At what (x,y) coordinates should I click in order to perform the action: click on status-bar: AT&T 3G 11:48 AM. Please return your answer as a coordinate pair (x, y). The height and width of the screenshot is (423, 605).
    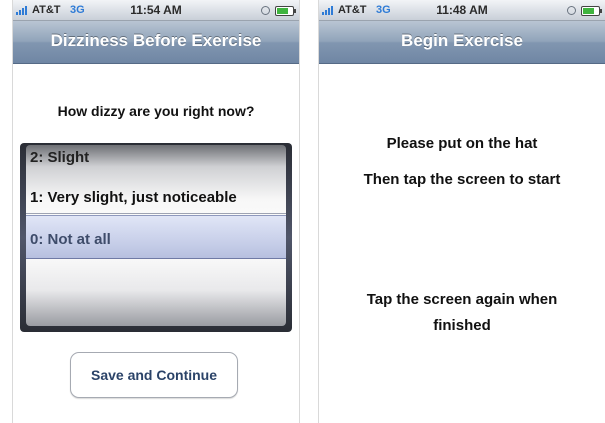
    Looking at the image, I should click on (461, 10).